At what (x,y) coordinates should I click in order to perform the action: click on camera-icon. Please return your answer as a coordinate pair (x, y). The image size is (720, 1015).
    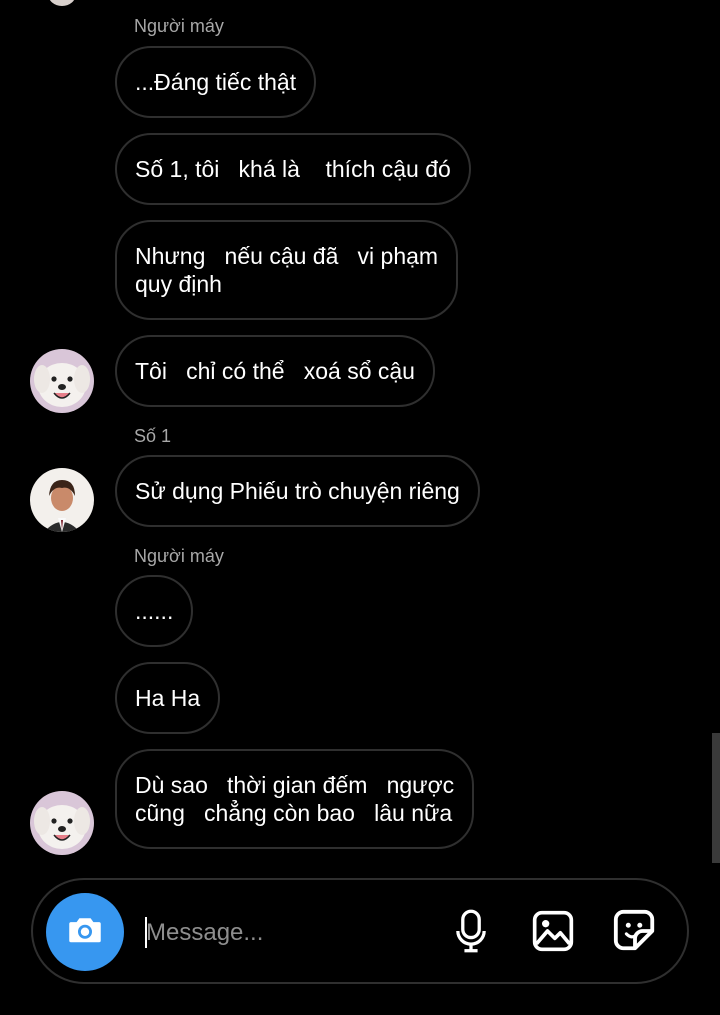
    Looking at the image, I should click on (85, 932).